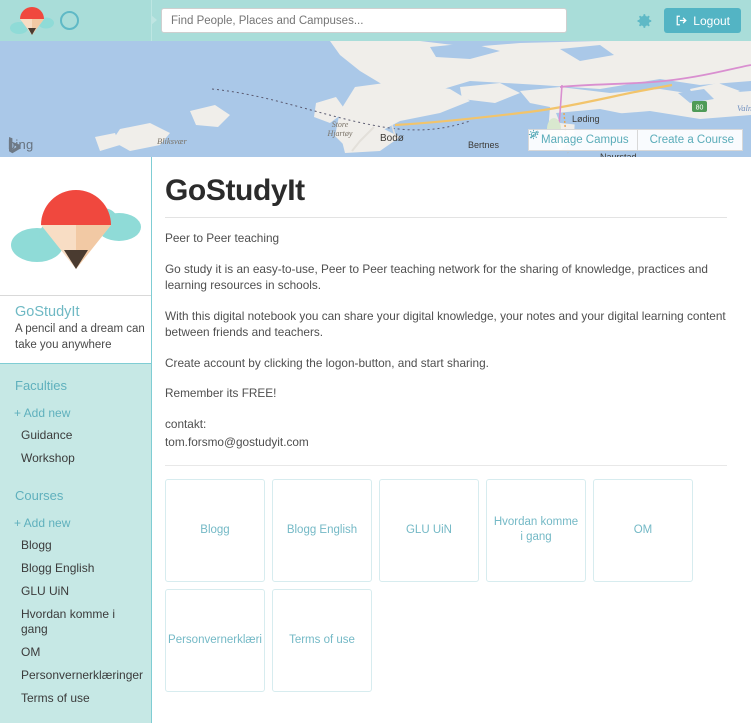 The width and height of the screenshot is (751, 723). I want to click on svg-text: Hjartøy, so click(340, 133).